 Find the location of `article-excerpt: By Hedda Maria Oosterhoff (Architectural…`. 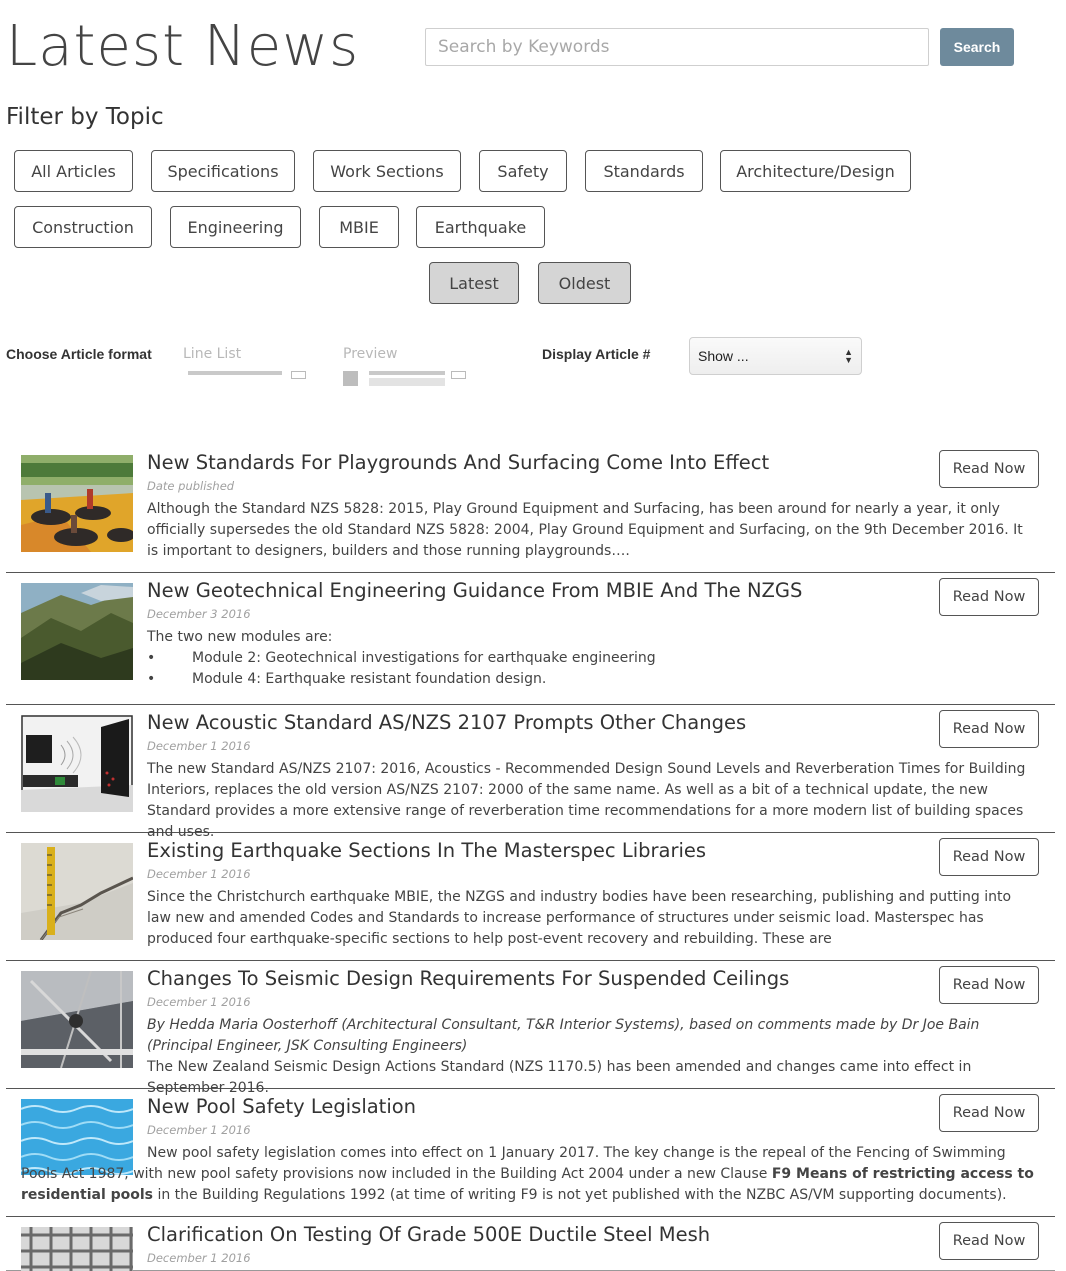

article-excerpt: By Hedda Maria Oosterhoff (Architectural… is located at coordinates (592, 1057).